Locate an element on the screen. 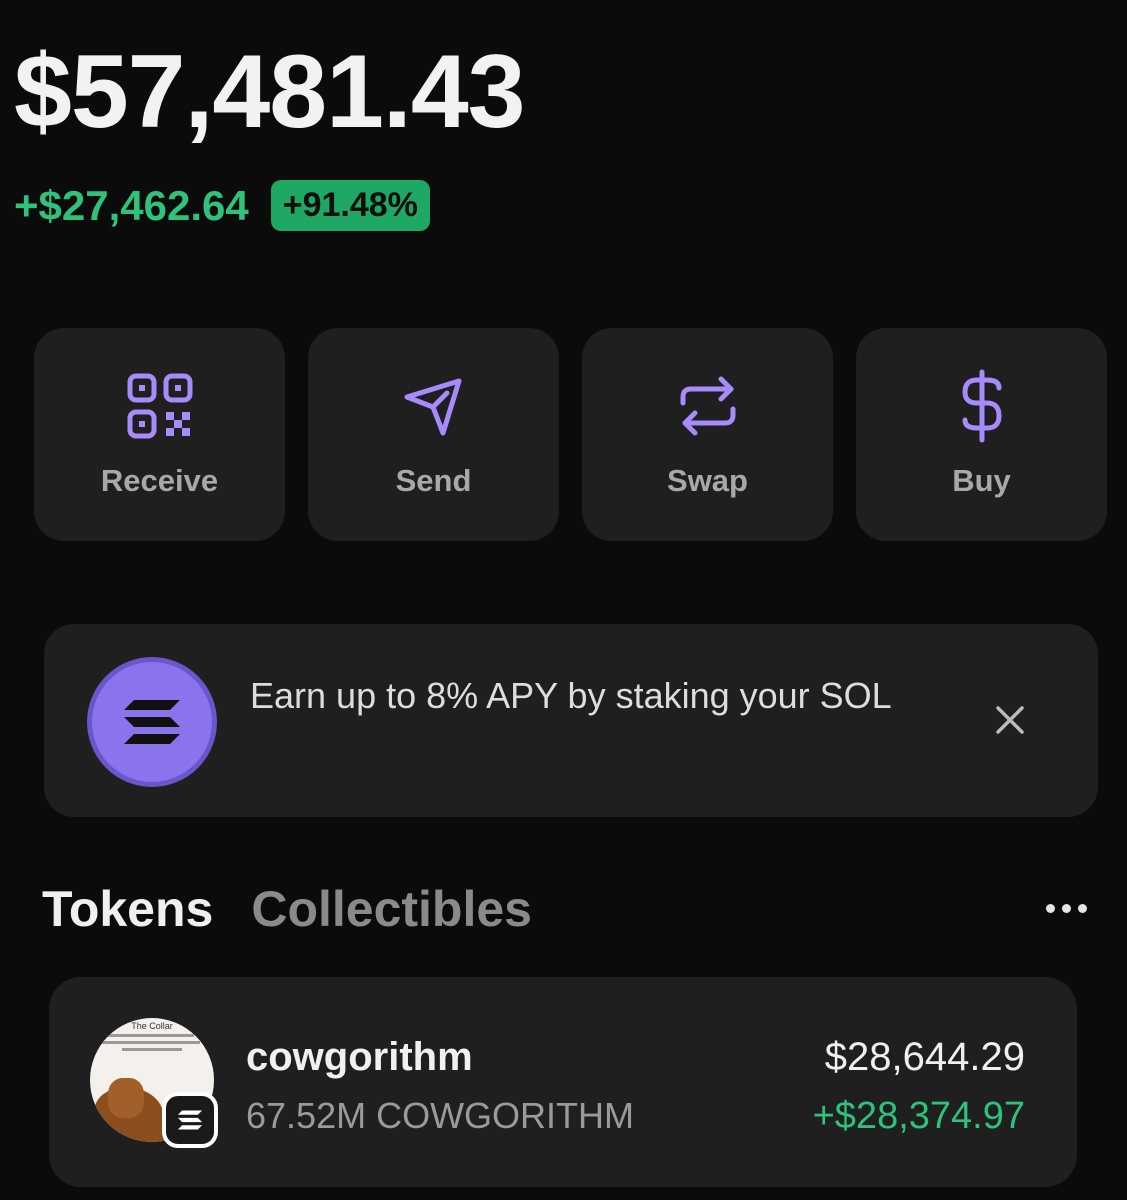 Image resolution: width=1127 pixels, height=1200 pixels. balance-change-percent-badge: +91.48% is located at coordinates (350, 205).